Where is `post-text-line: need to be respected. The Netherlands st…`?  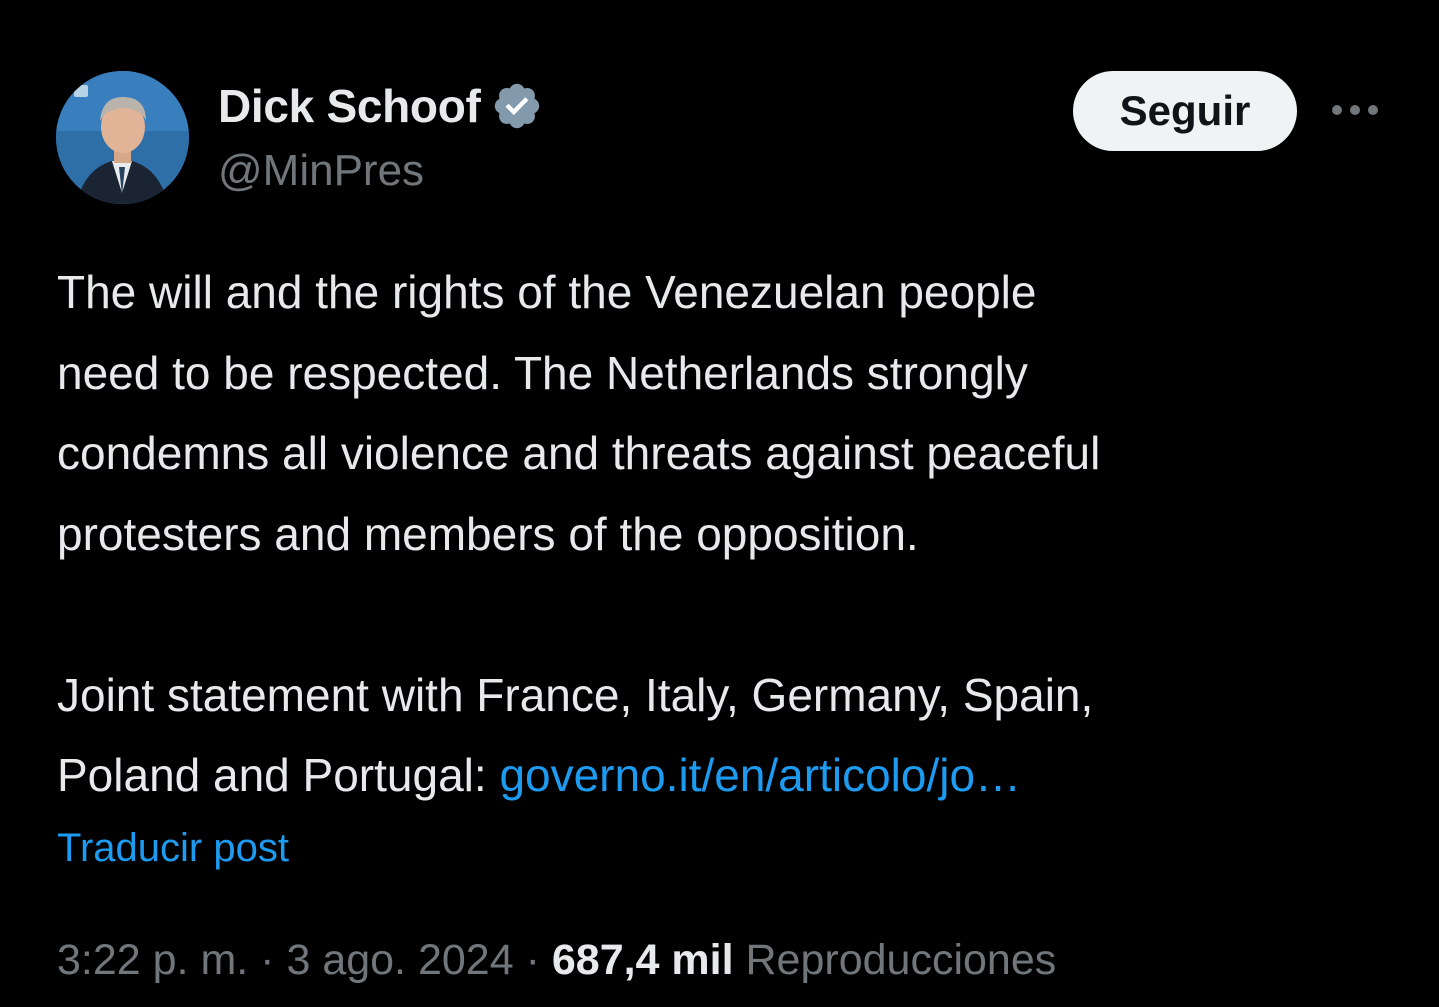 post-text-line: need to be respected. The Netherlands st… is located at coordinates (542, 372).